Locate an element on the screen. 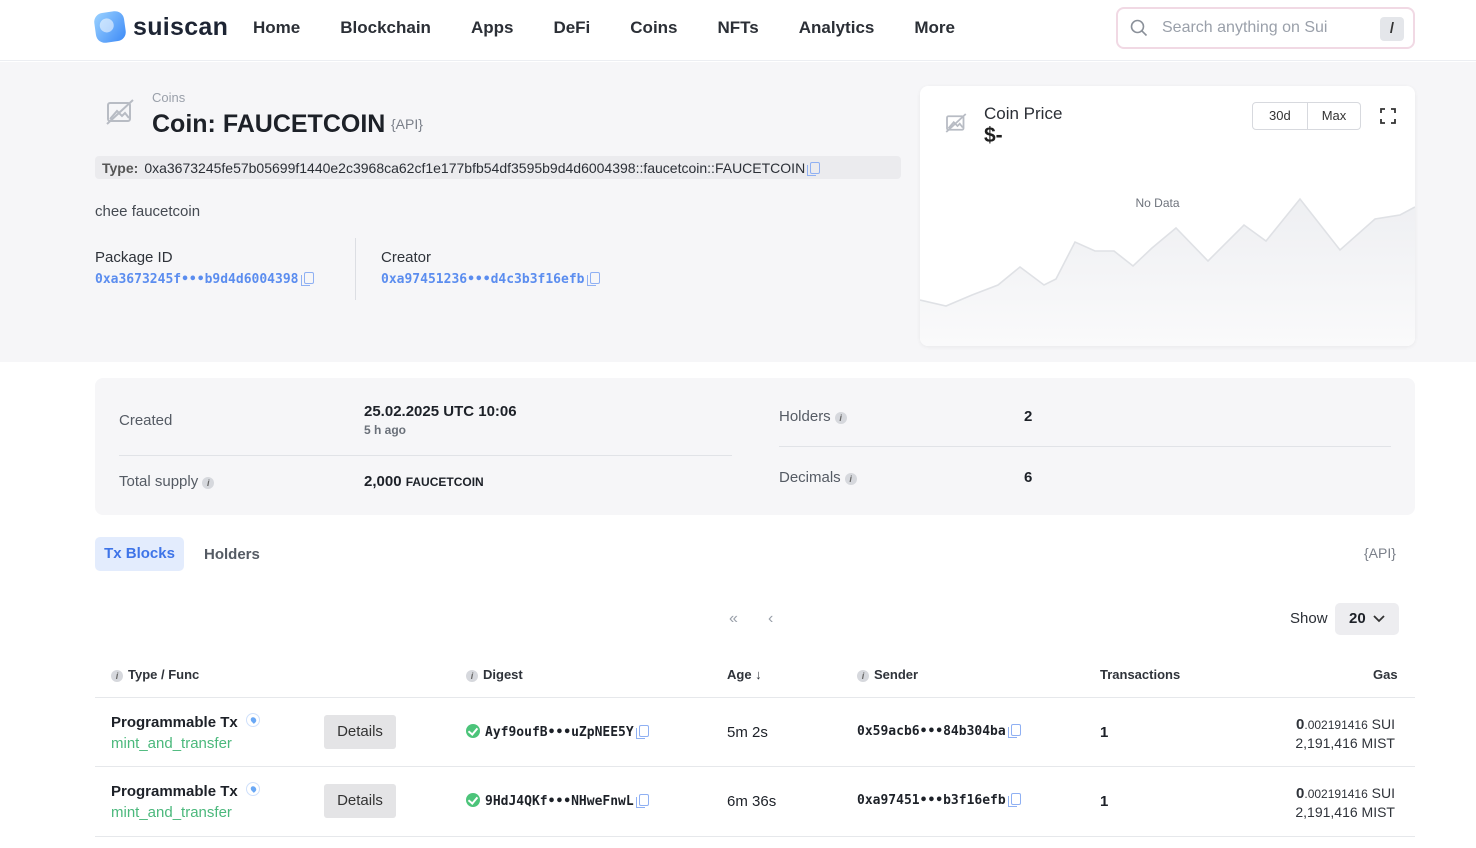 The height and width of the screenshot is (848, 1476). logo: suiscan is located at coordinates (161, 27).